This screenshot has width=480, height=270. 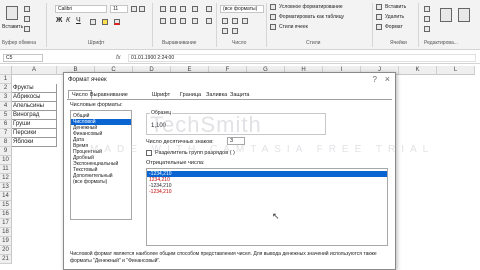 What do you see at coordinates (293, 27) in the screenshot?
I see `cell-styles-button: Стили ячеек` at bounding box center [293, 27].